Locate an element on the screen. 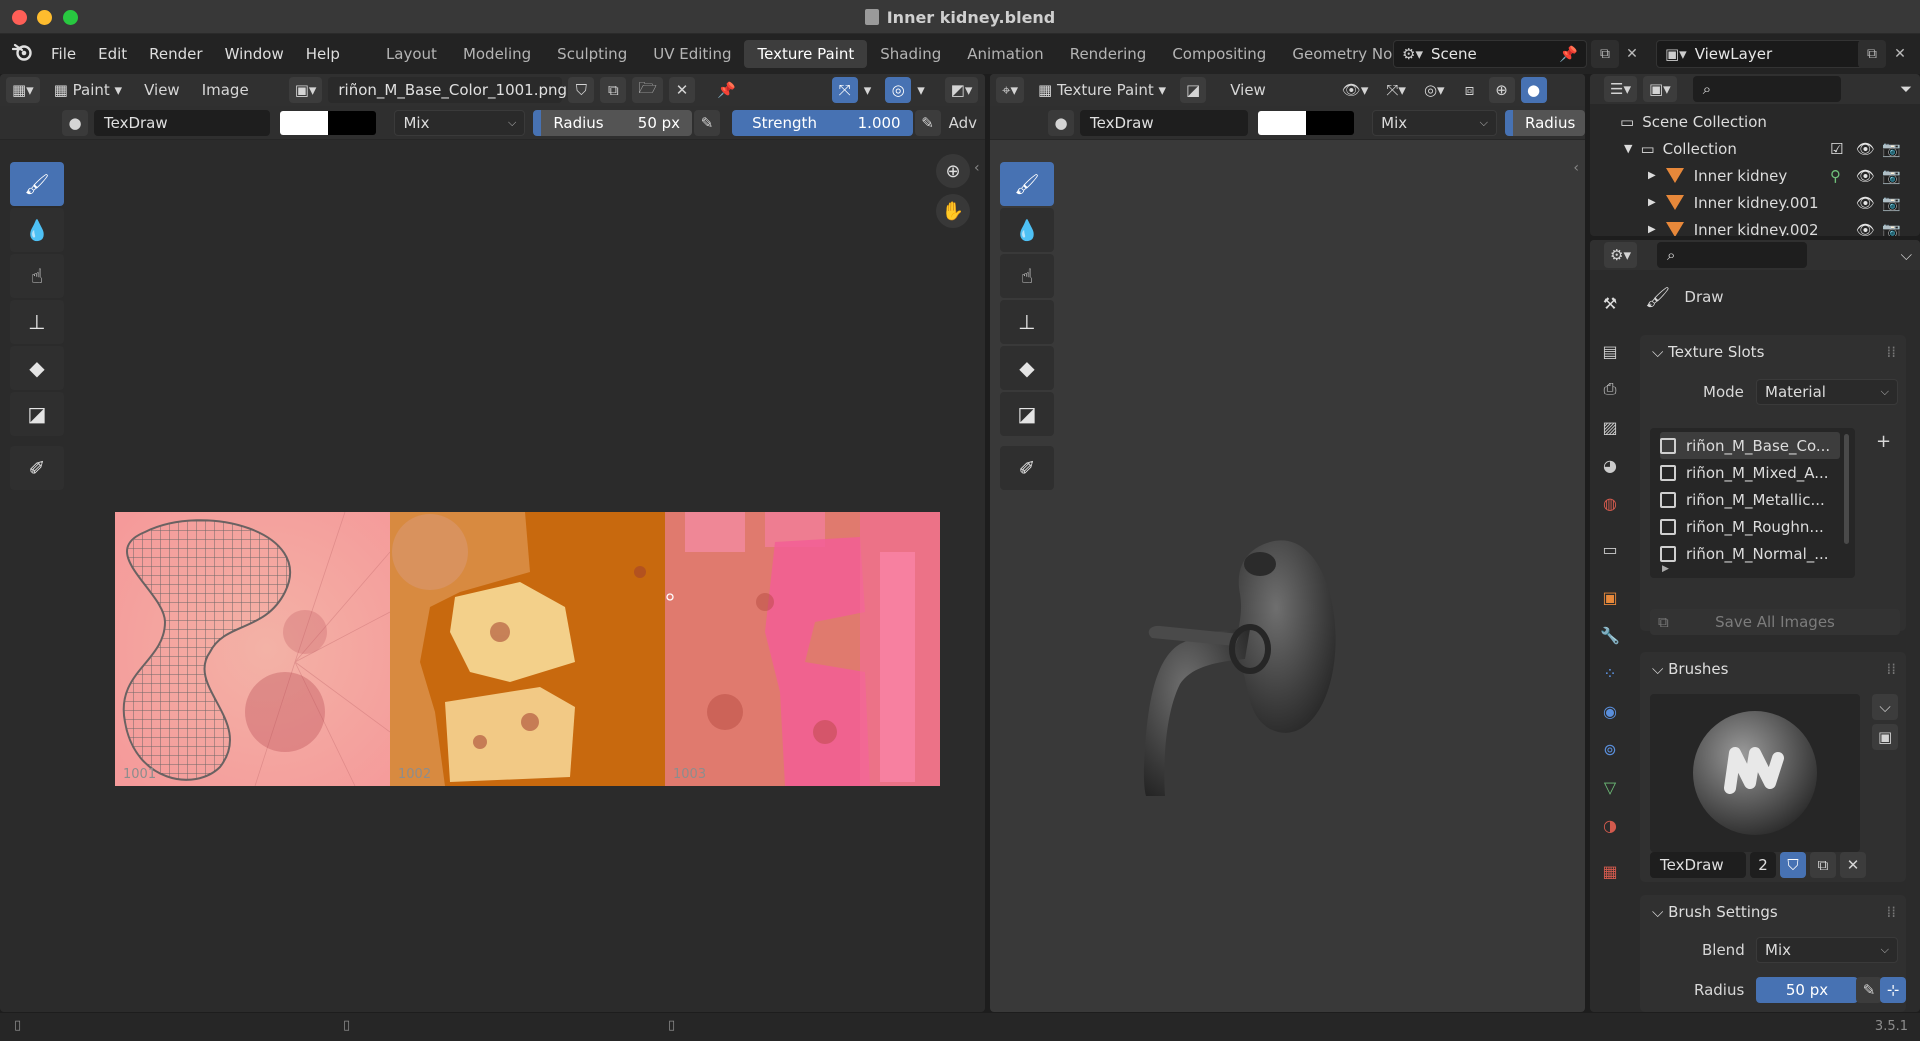 The image size is (1920, 1041). brush-datablock-name: TexDraw is located at coordinates (1698, 865).